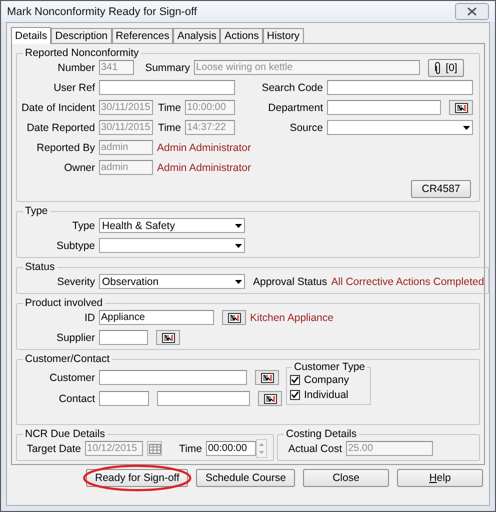 The height and width of the screenshot is (512, 496). What do you see at coordinates (67, 359) in the screenshot?
I see `group-title: Customer/Contact` at bounding box center [67, 359].